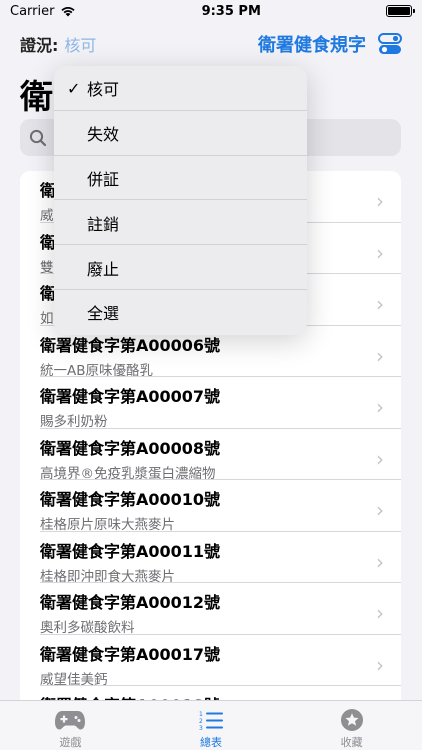  Describe the element at coordinates (180, 133) in the screenshot. I see `menu-item-invalid: 失效` at that location.